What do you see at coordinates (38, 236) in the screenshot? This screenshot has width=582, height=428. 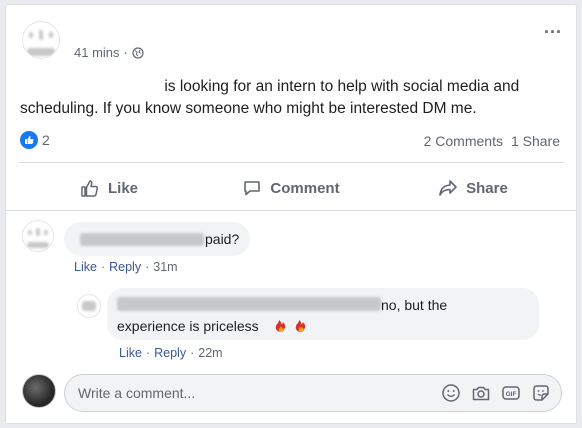 I see `commenter-avatar` at bounding box center [38, 236].